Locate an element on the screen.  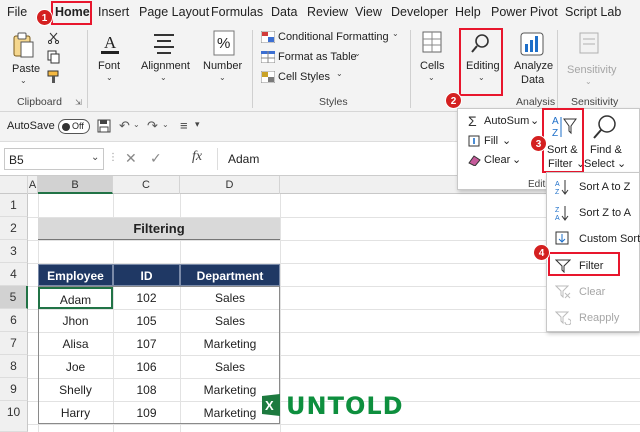
row-header-7: 7 is located at coordinates (14, 343).